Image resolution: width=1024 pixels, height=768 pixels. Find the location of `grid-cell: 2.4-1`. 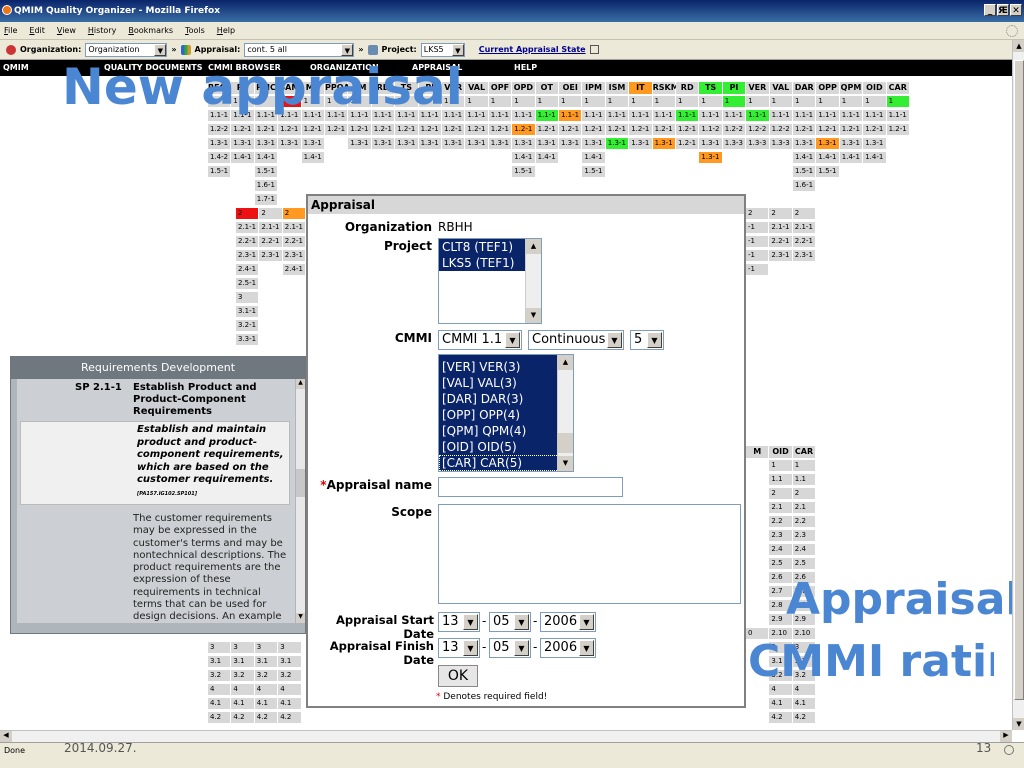

grid-cell: 2.4-1 is located at coordinates (247, 269).